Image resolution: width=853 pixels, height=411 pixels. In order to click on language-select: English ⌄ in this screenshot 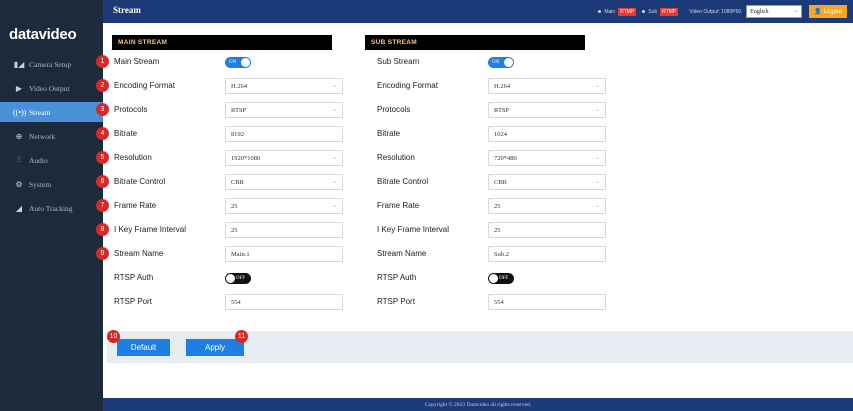, I will do `click(774, 11)`.